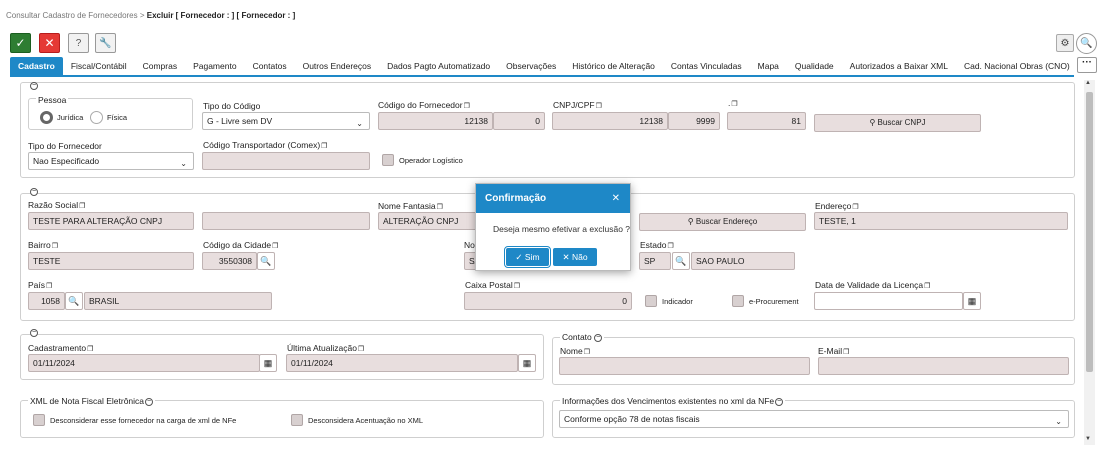 This screenshot has width=1106, height=457. Describe the element at coordinates (428, 221) in the screenshot. I see `nome-fantasia-field: ALTERAÇÃO CNPJ` at that location.